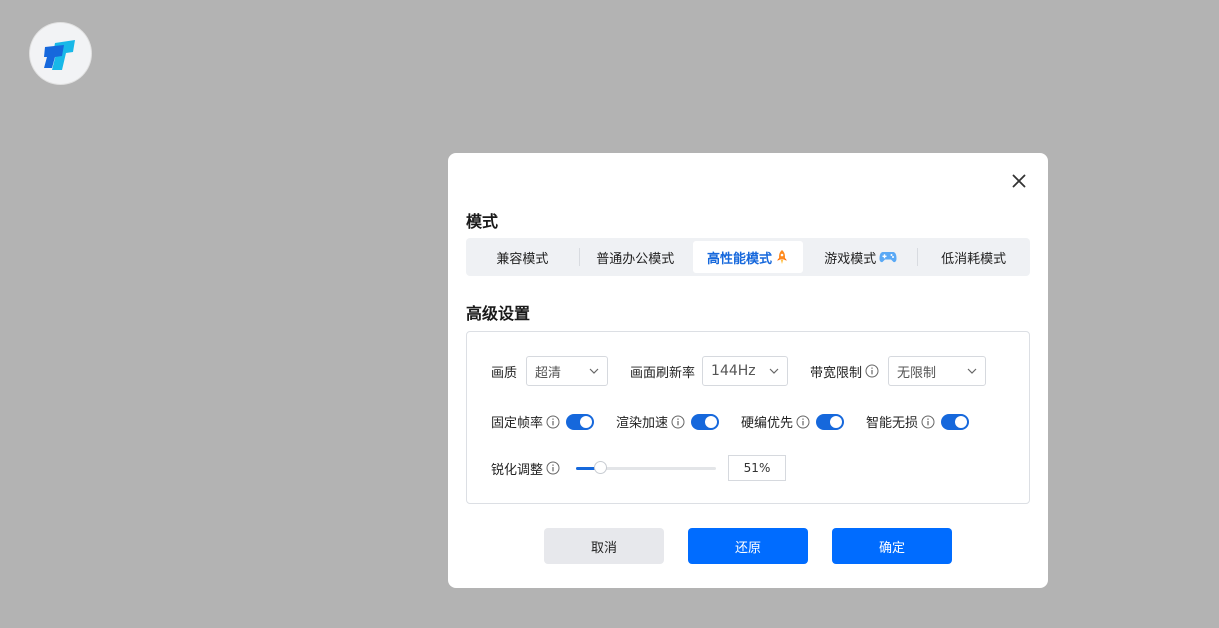  What do you see at coordinates (955, 421) in the screenshot?
I see `smart-lossless-toggle` at bounding box center [955, 421].